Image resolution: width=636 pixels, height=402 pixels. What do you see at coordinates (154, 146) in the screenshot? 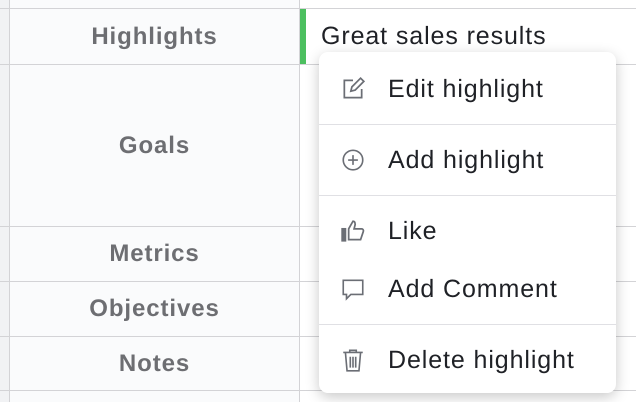
I see `row-label: Goals` at bounding box center [154, 146].